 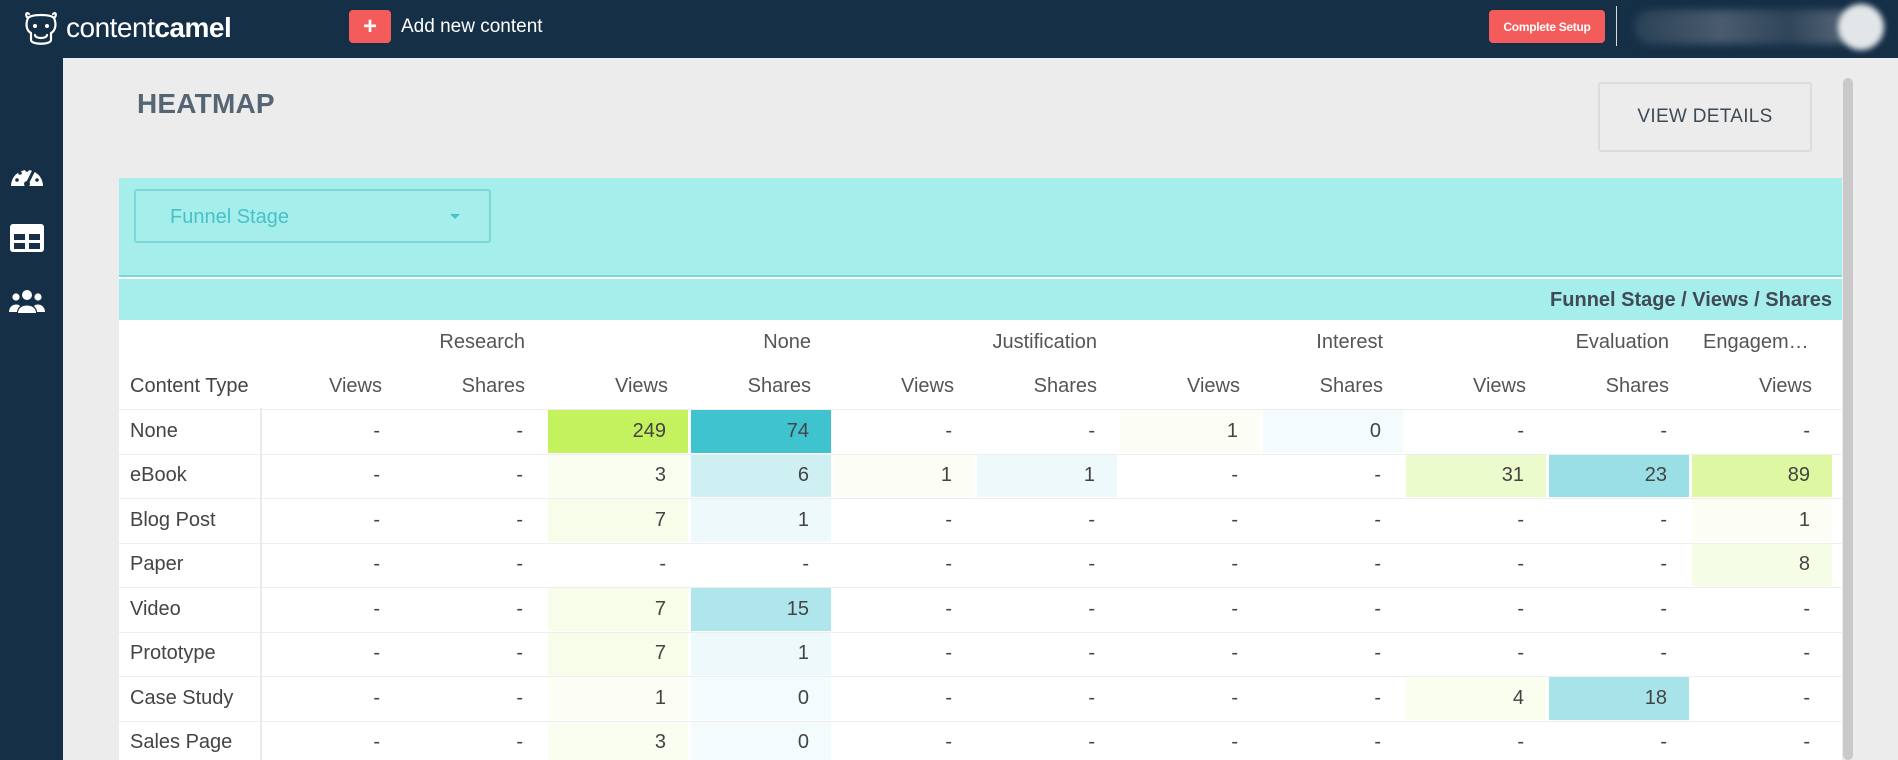 I want to click on stage-header: None, so click(x=690, y=342).